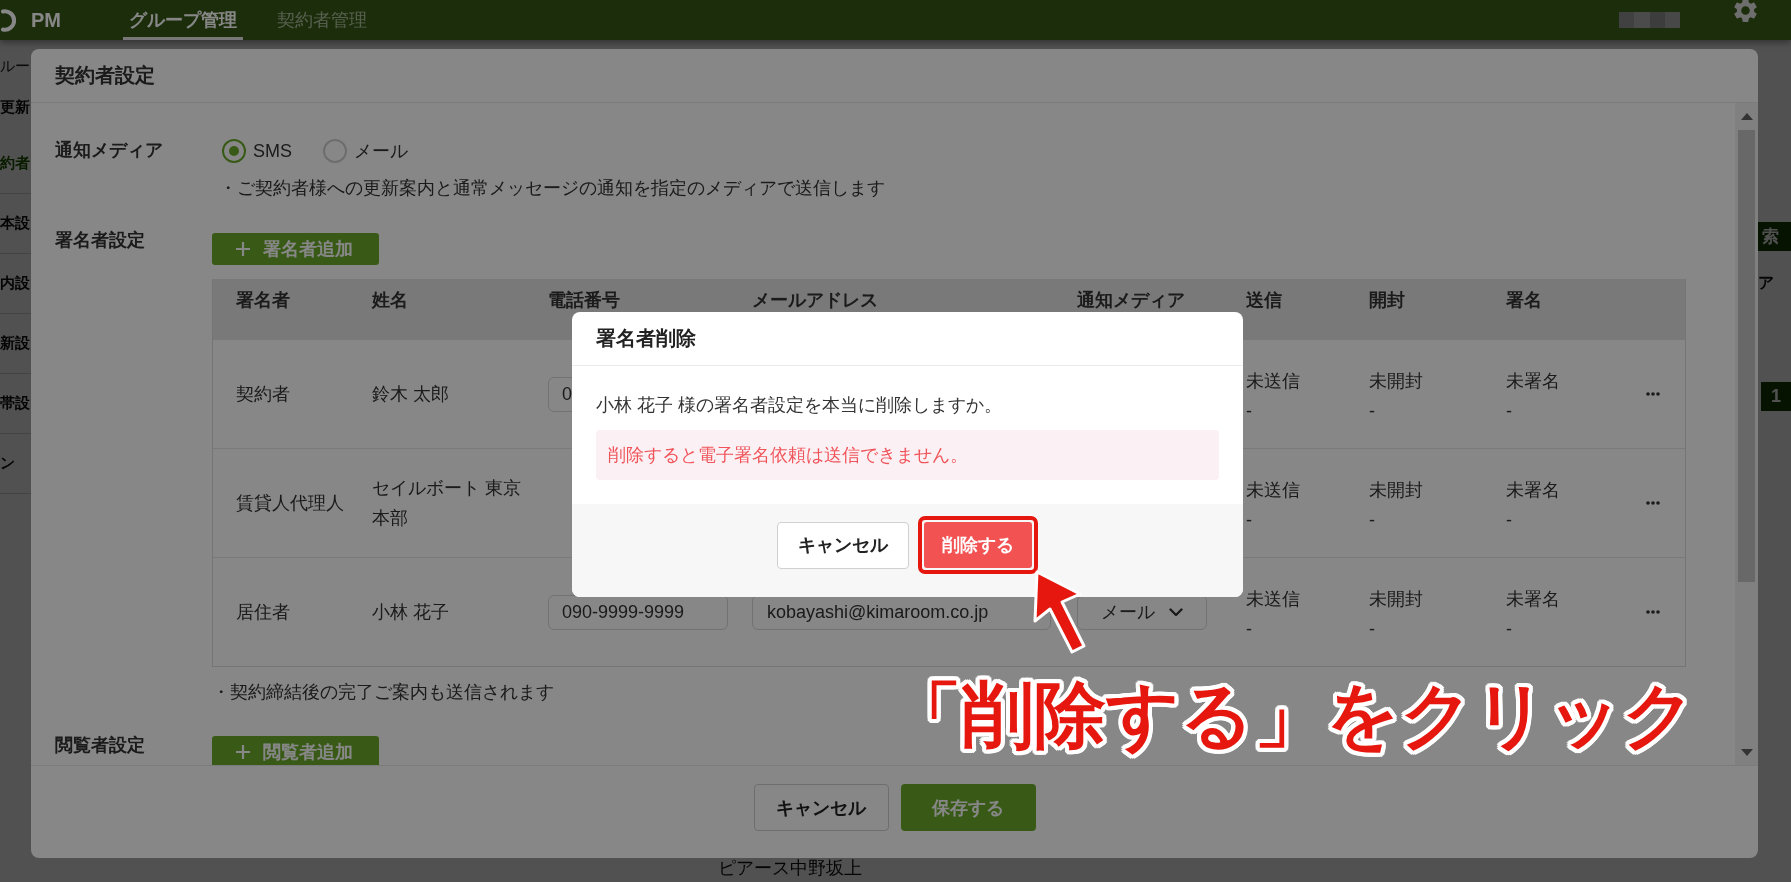  What do you see at coordinates (410, 394) in the screenshot?
I see `name-text: 鈴木 太郎` at bounding box center [410, 394].